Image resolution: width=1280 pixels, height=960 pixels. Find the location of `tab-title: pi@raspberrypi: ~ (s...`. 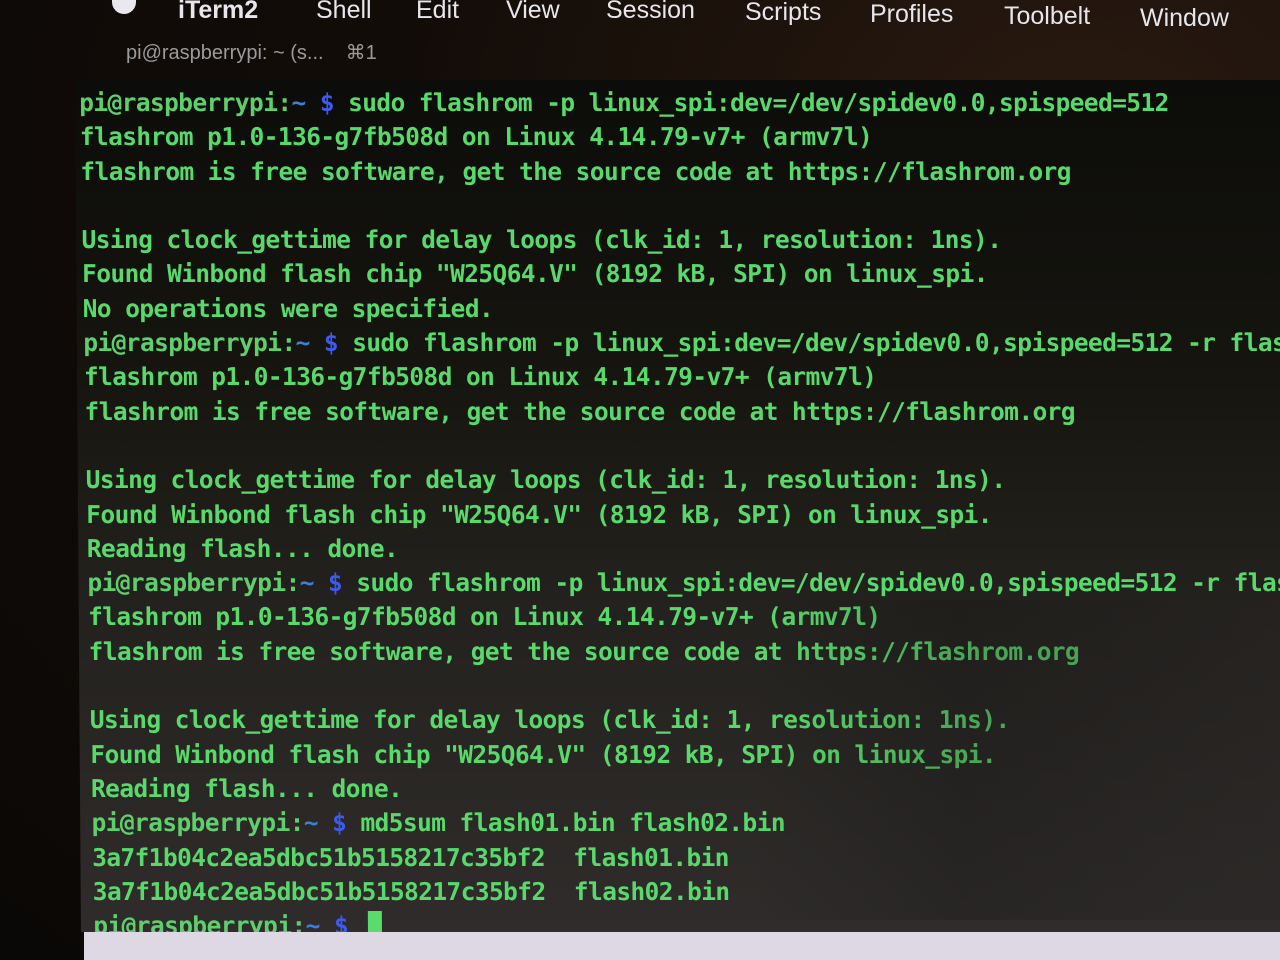

tab-title: pi@raspberrypi: ~ (s... is located at coordinates (225, 53).